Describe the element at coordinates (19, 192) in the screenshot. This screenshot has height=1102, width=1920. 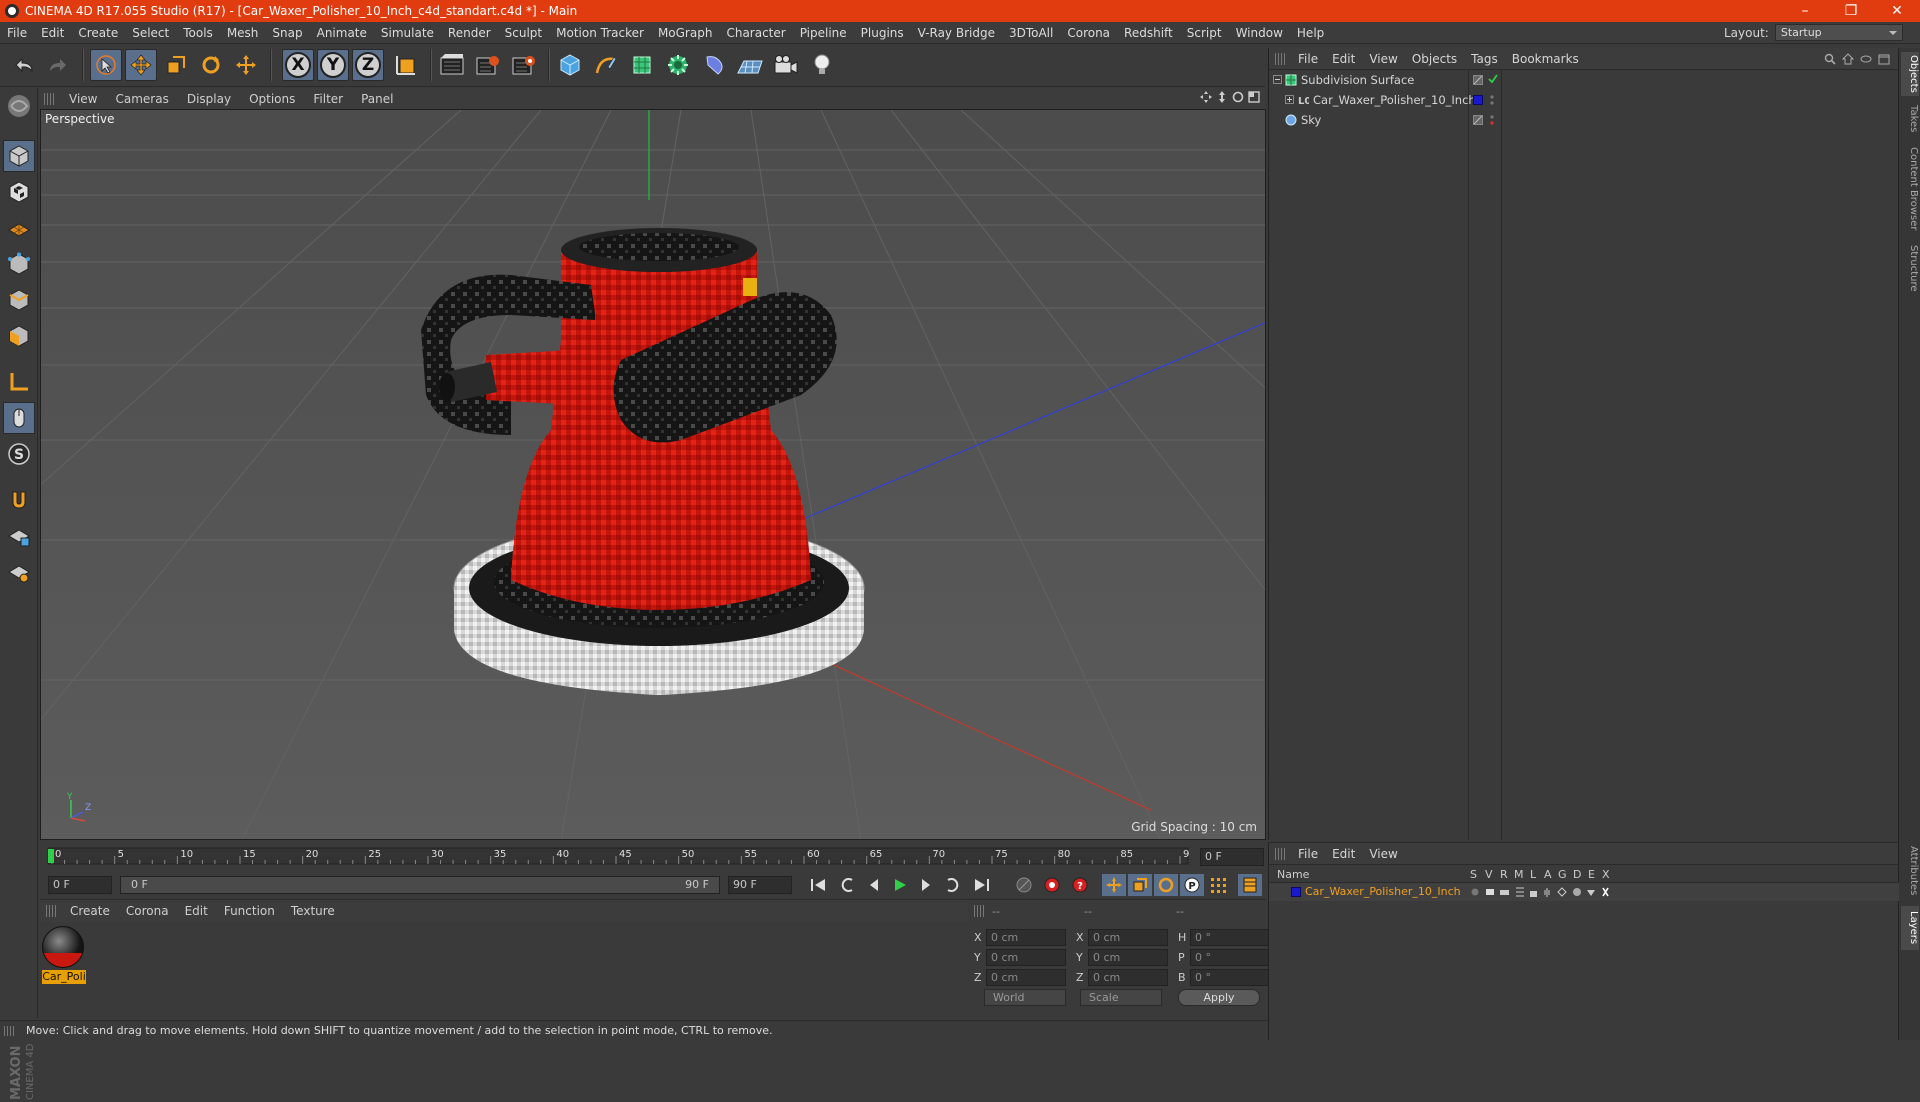
I see `texture-mode-icon` at that location.